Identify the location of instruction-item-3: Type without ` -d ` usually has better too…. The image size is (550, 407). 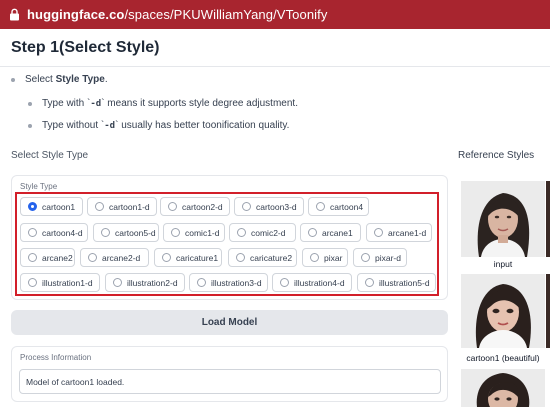
(158, 125).